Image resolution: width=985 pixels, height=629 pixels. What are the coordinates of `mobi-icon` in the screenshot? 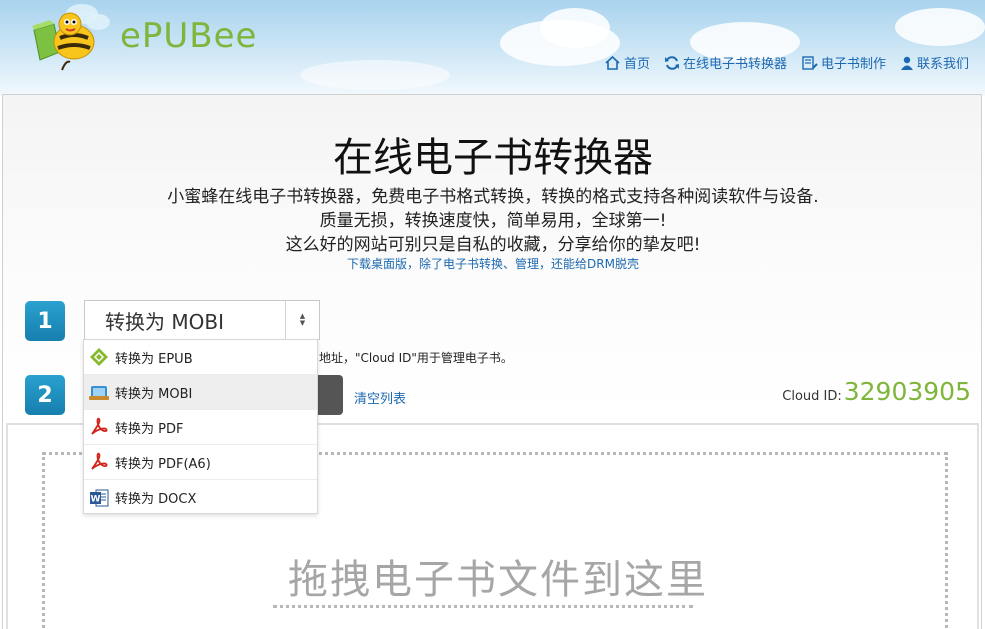 It's located at (99, 392).